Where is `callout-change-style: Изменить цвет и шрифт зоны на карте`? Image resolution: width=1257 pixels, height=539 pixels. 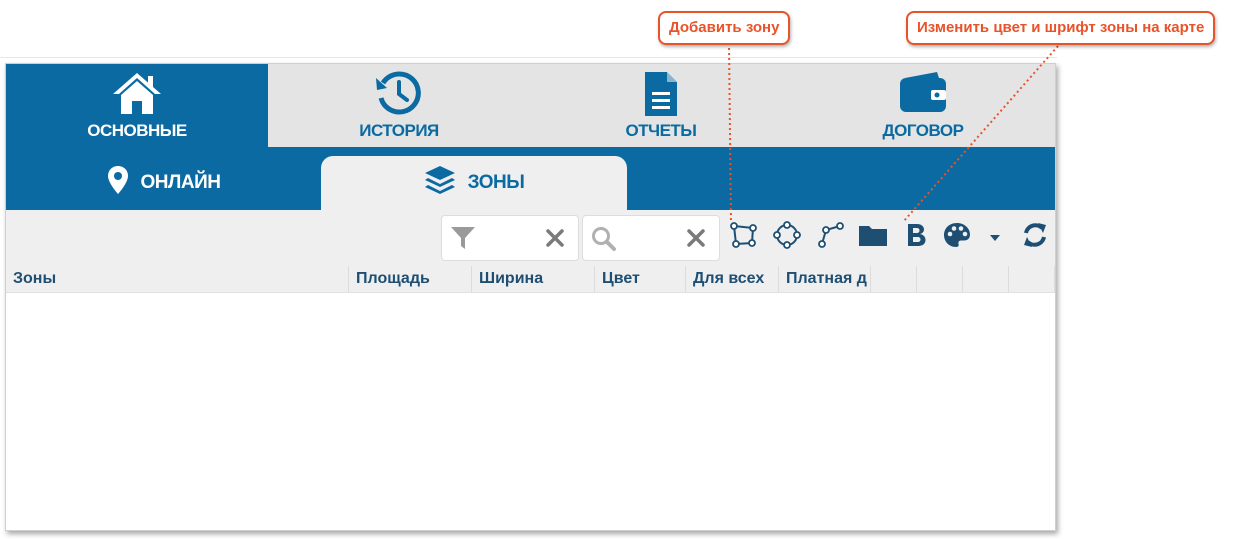
callout-change-style: Изменить цвет и шрифт зоны на карте is located at coordinates (1061, 28).